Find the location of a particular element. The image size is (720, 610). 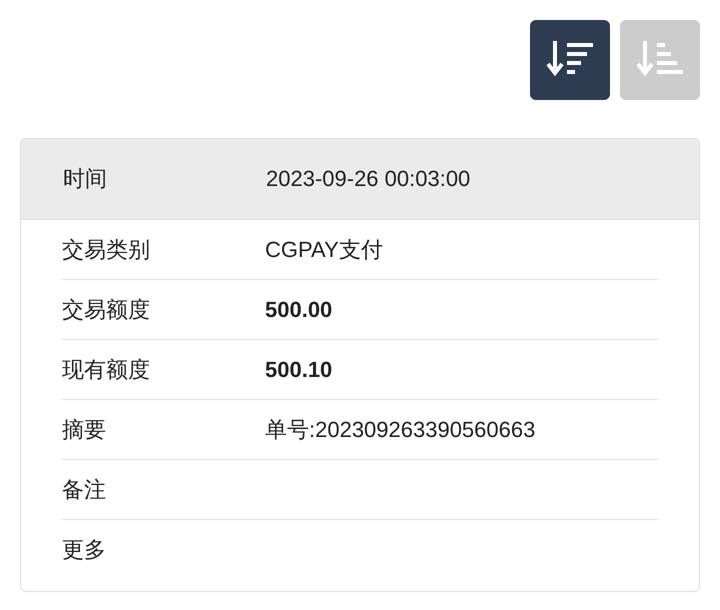

field-label: 现有额度 is located at coordinates (106, 370).